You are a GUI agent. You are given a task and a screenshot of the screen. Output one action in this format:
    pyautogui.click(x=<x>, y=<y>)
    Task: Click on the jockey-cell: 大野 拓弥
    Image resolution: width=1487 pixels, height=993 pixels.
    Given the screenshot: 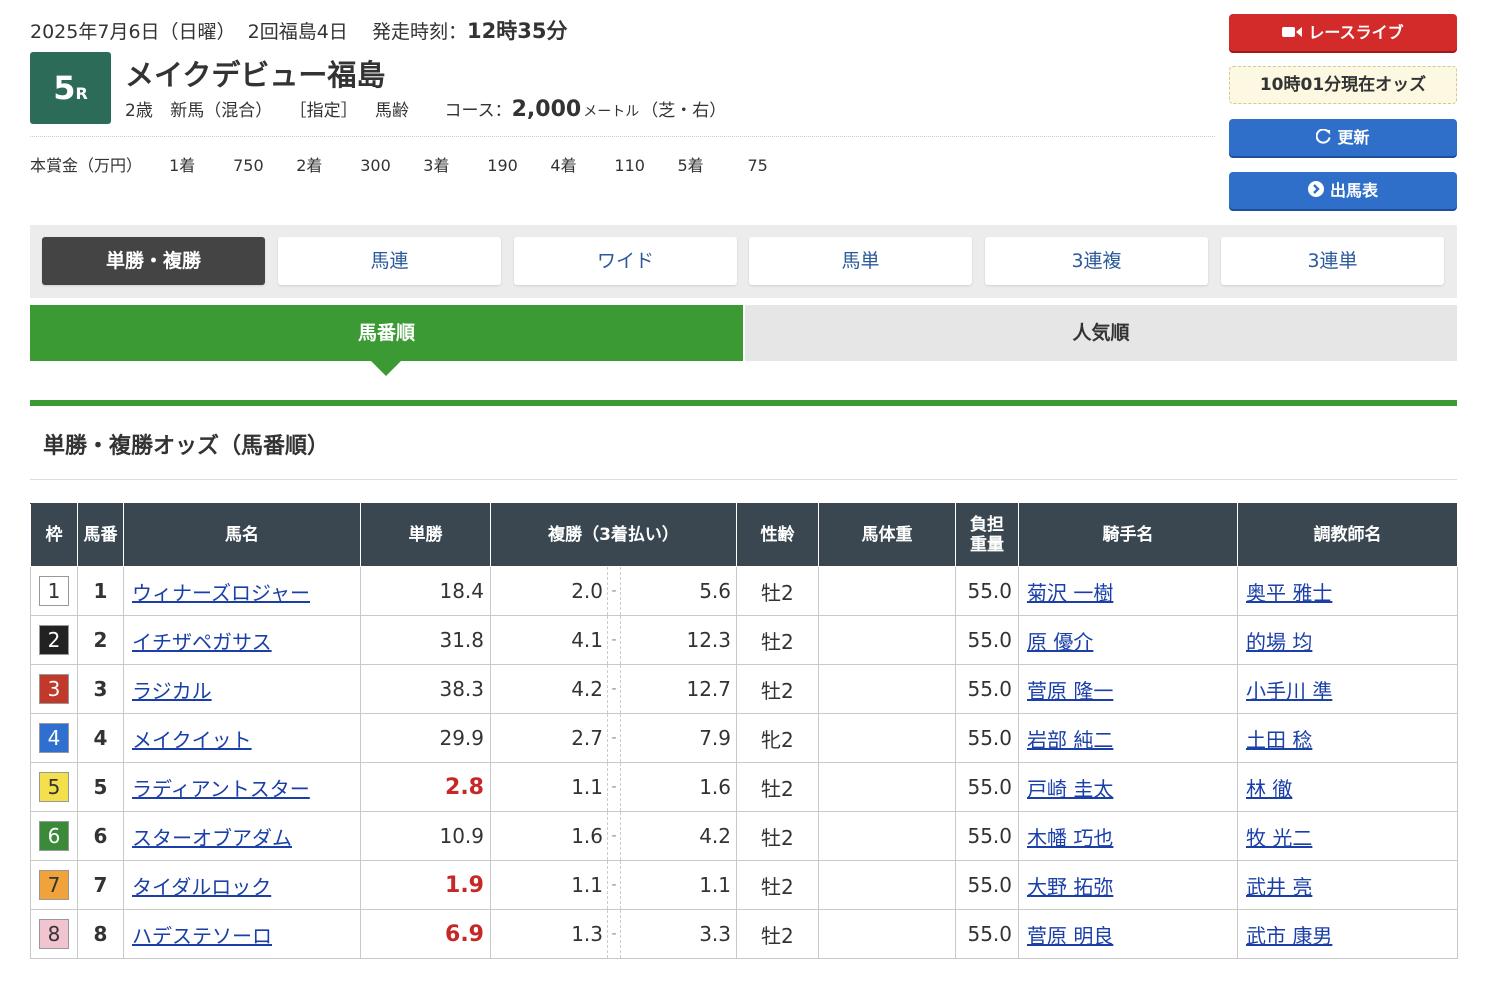 What is the action you would take?
    pyautogui.click(x=1128, y=885)
    